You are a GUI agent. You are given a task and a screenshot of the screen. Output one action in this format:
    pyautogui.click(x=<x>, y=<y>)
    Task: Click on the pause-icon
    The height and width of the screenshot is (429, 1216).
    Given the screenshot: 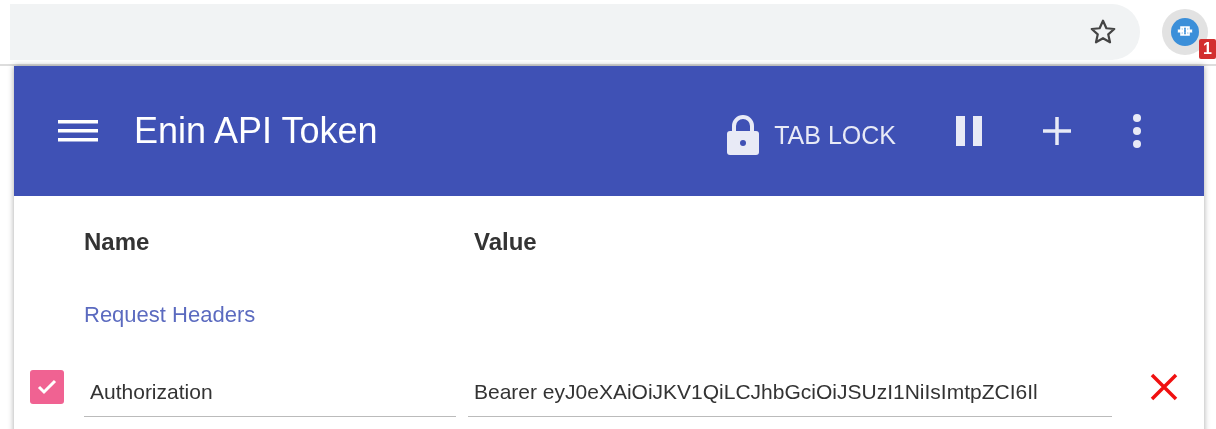 What is the action you would take?
    pyautogui.click(x=969, y=131)
    